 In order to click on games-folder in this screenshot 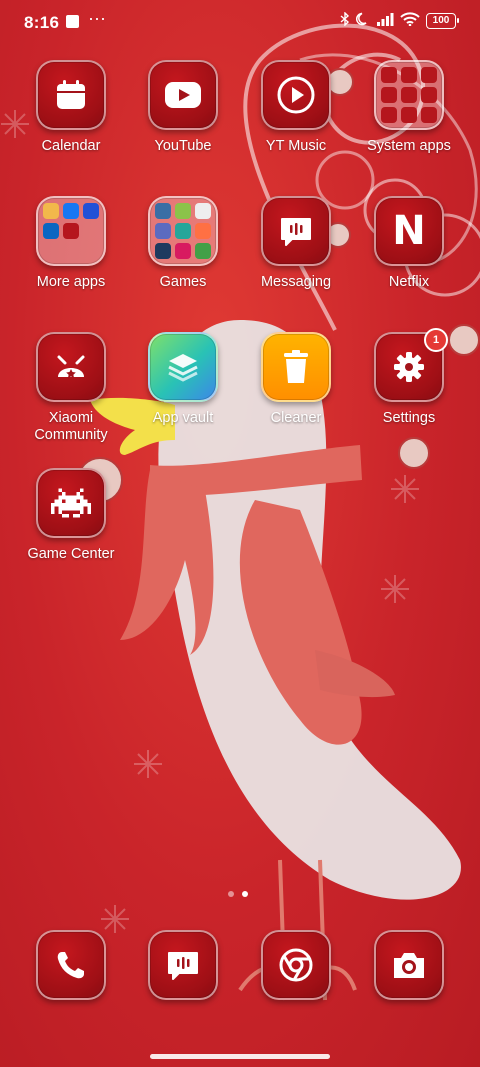, I will do `click(183, 231)`.